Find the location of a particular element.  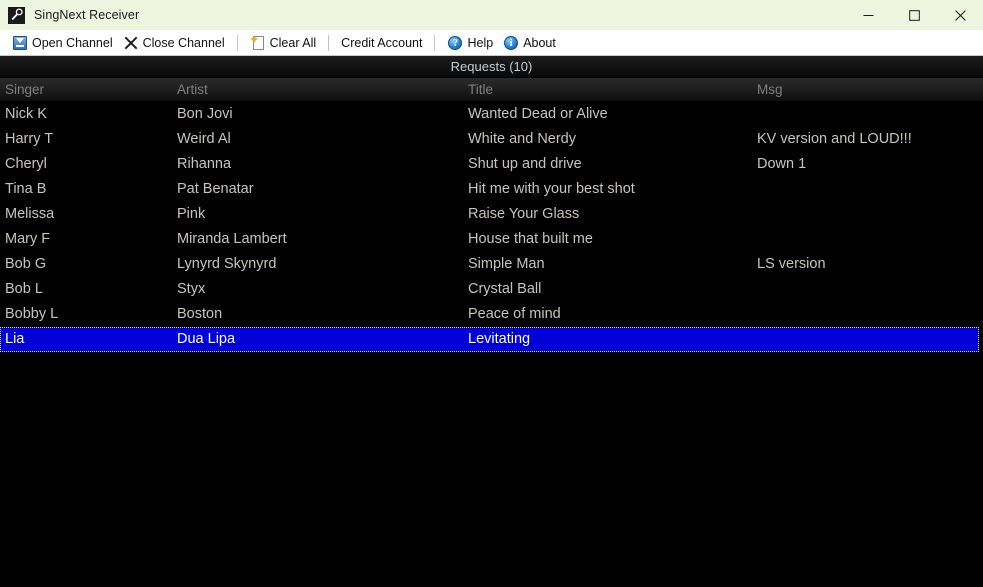

window-controls is located at coordinates (914, 15).